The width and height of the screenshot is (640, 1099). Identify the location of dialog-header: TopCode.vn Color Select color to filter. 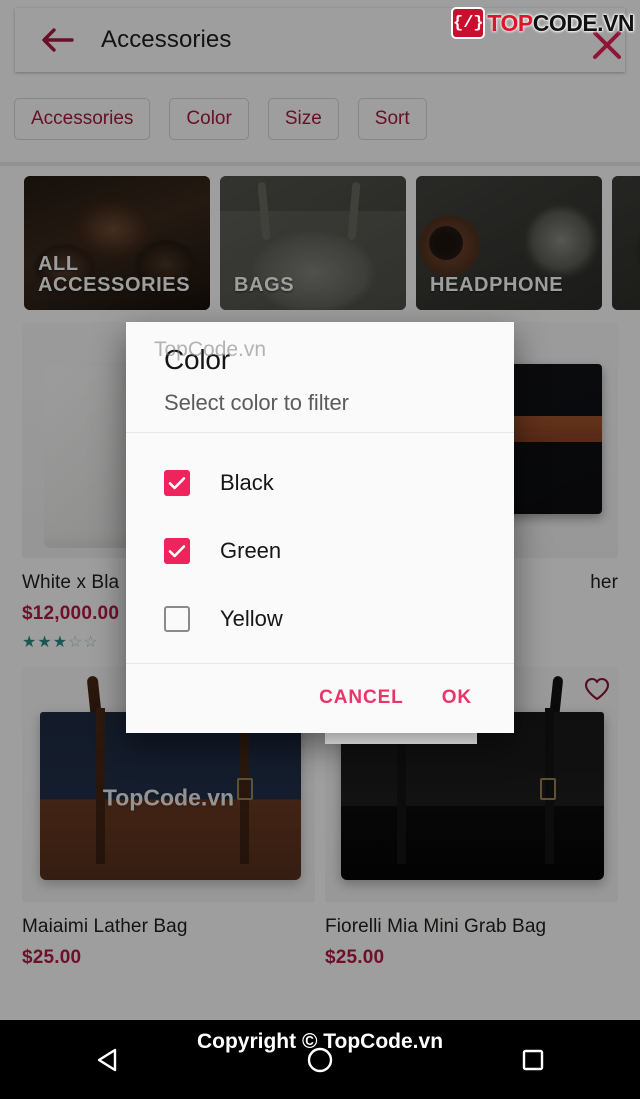
(320, 377).